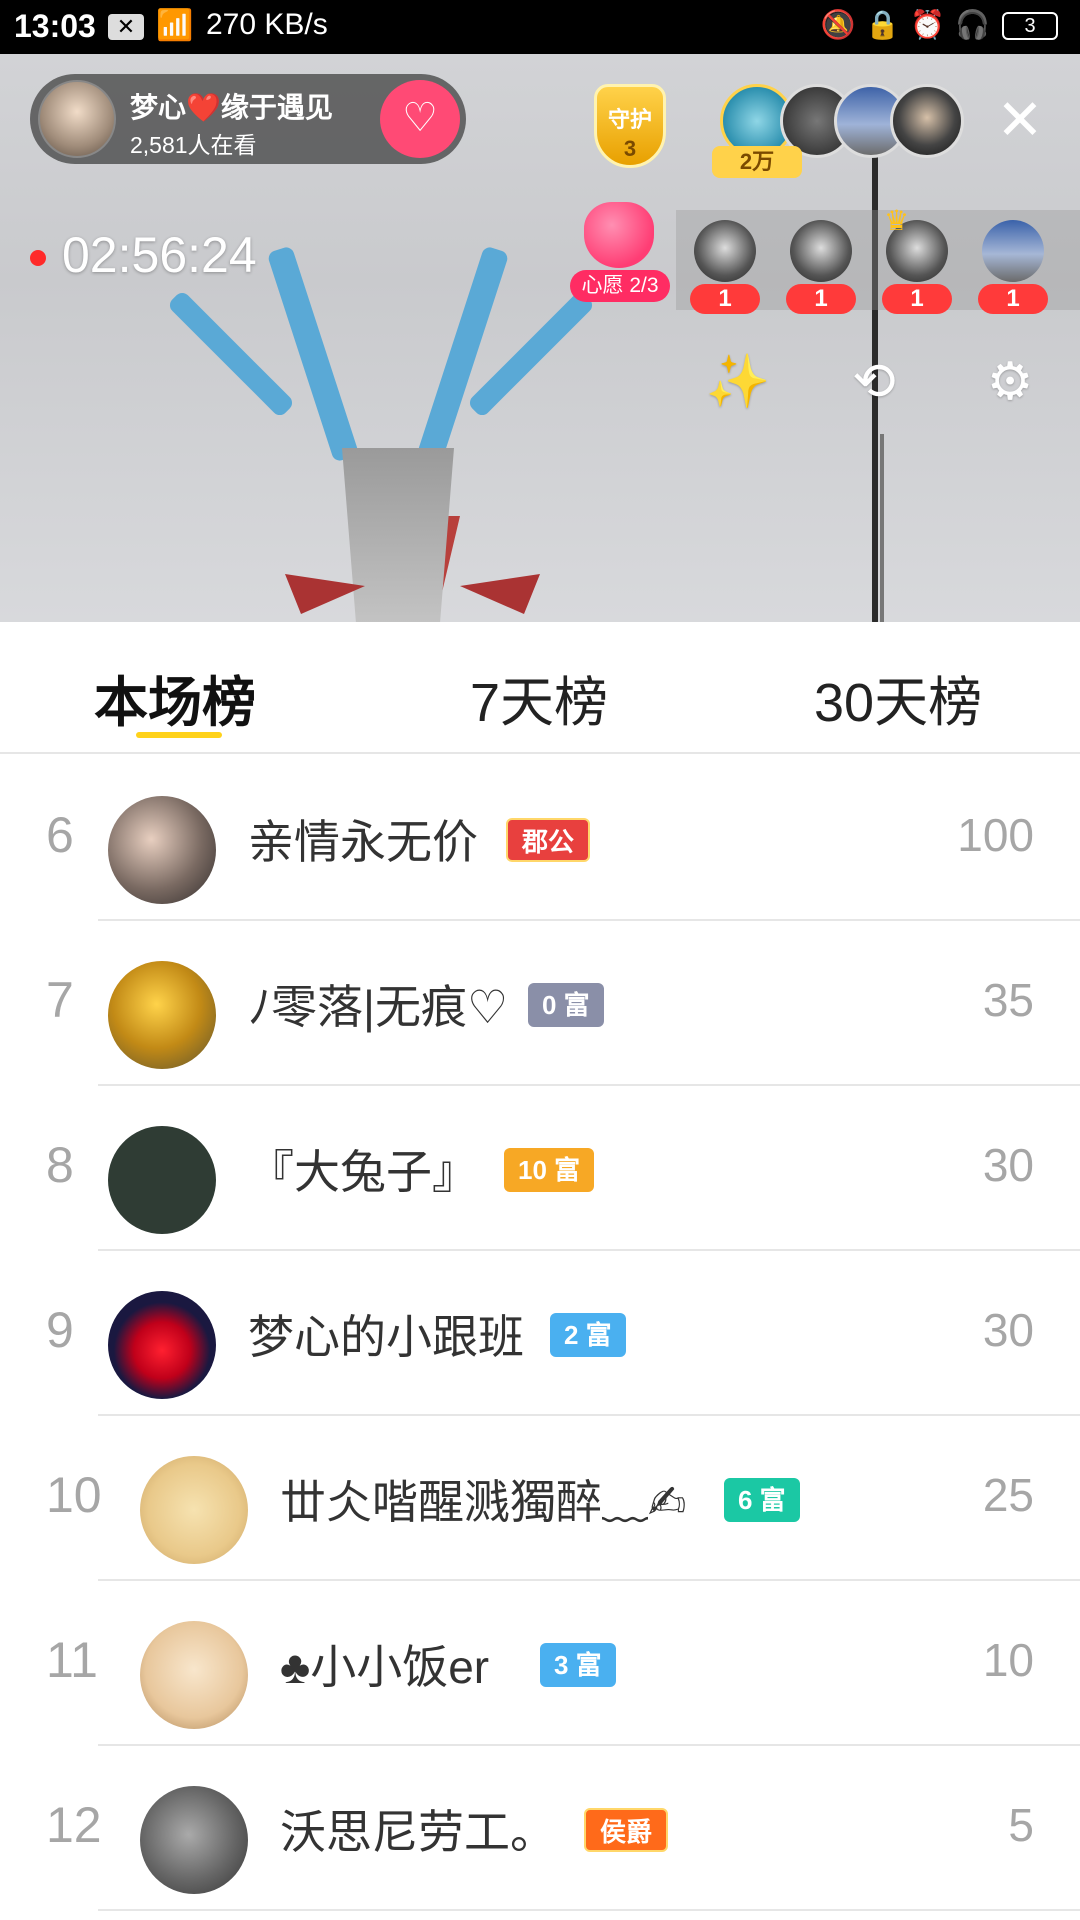  Describe the element at coordinates (463, 354) in the screenshot. I see `antler-right` at that location.